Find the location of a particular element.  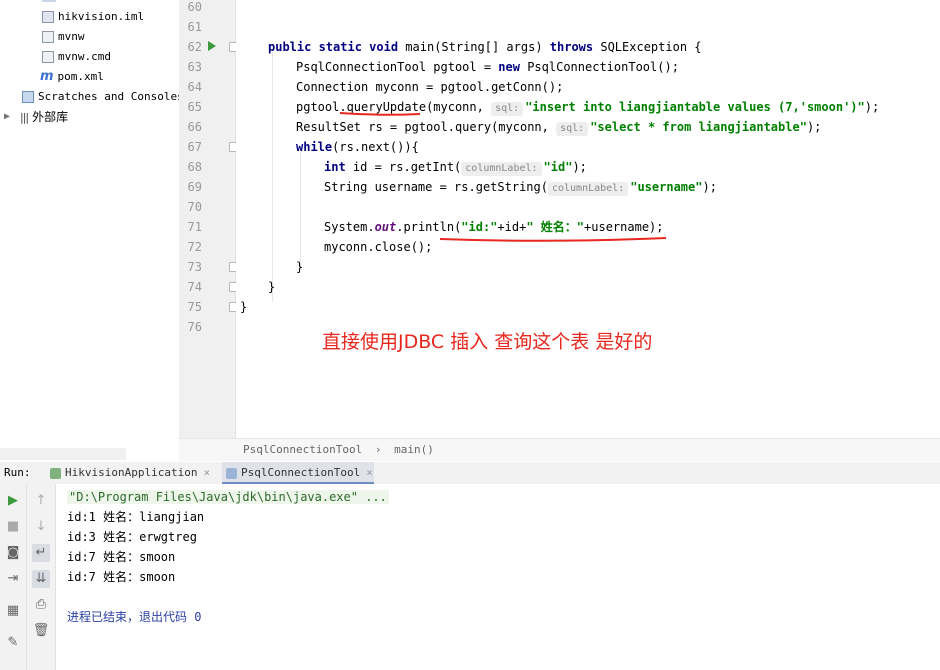

layout-icon: ▦ is located at coordinates (13, 611).